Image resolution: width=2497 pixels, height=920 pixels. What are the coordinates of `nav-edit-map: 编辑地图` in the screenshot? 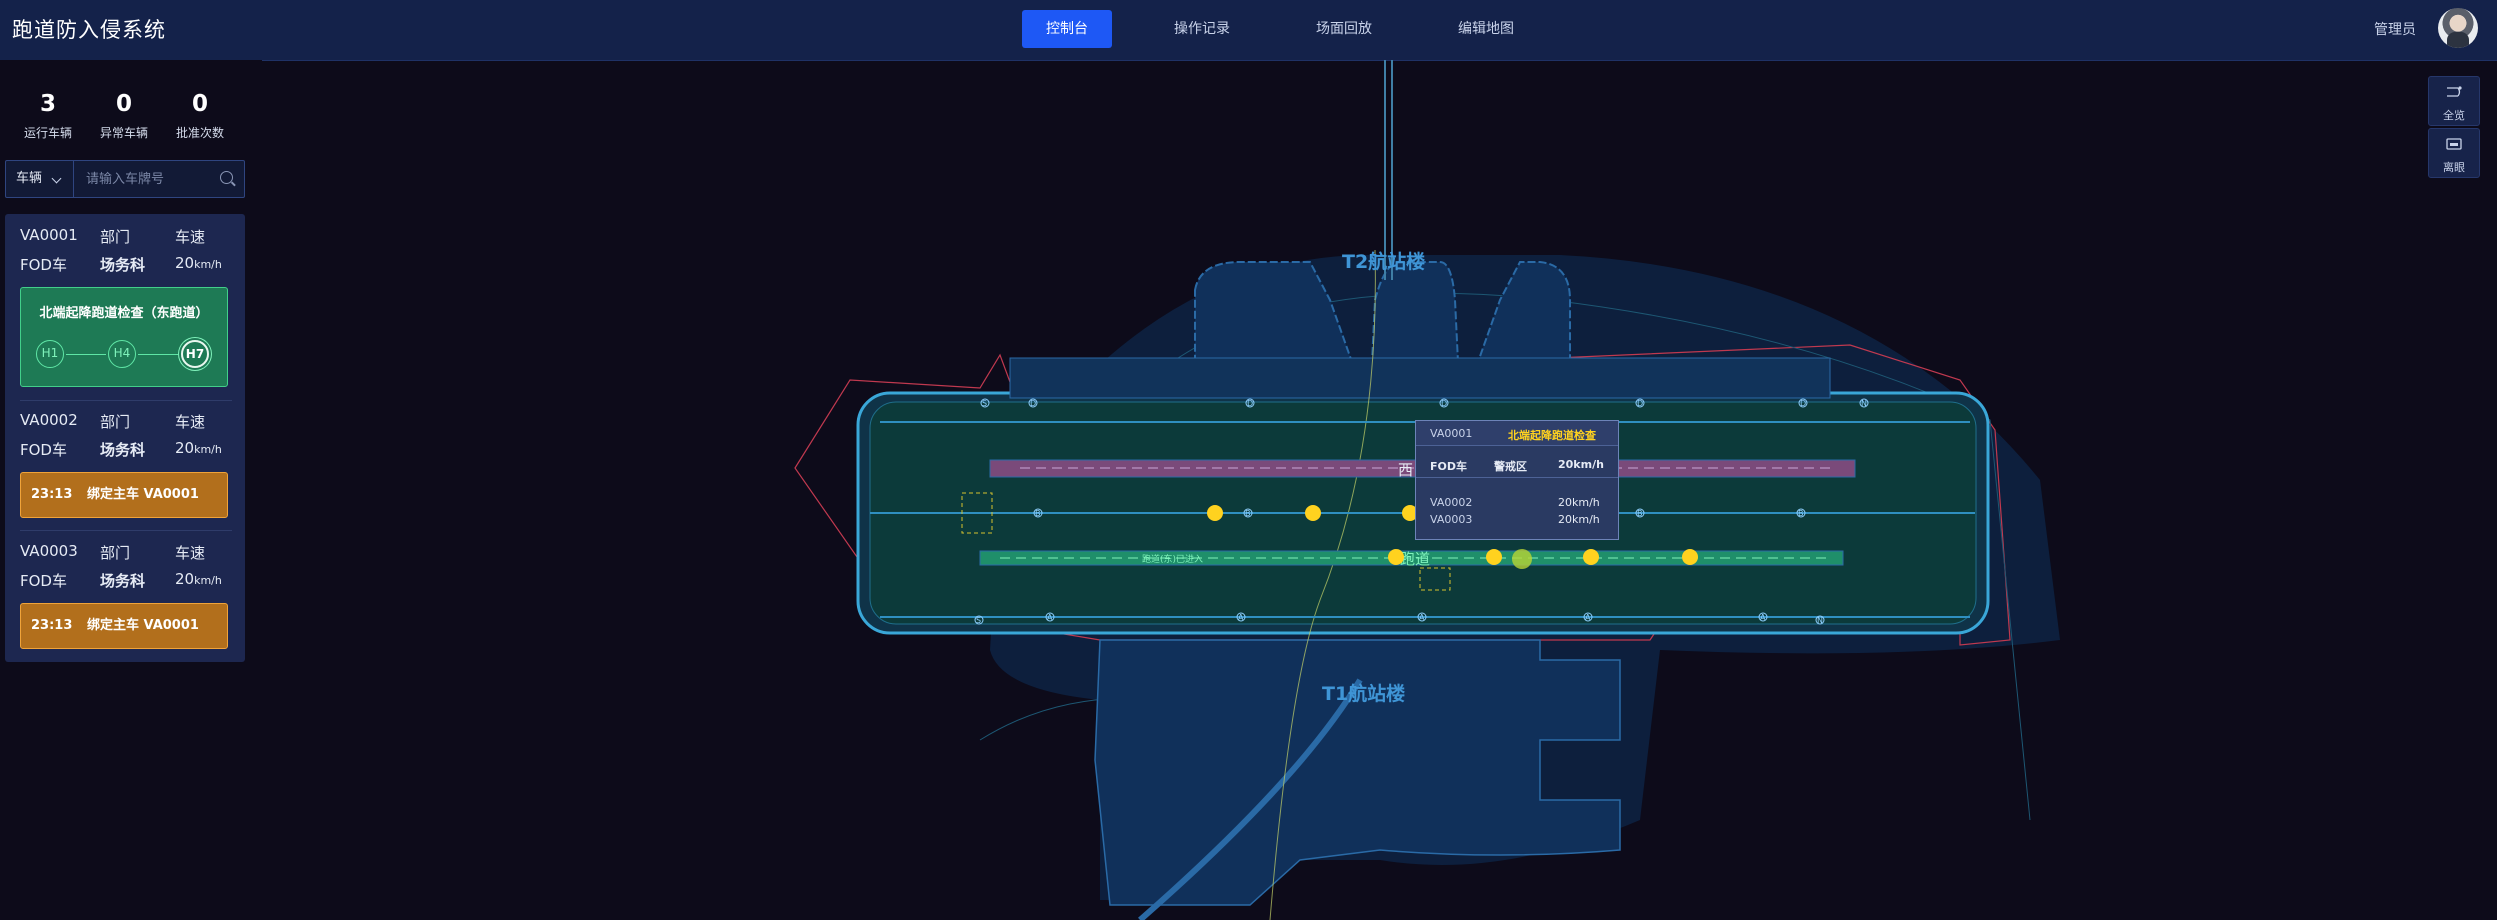 It's located at (1486, 29).